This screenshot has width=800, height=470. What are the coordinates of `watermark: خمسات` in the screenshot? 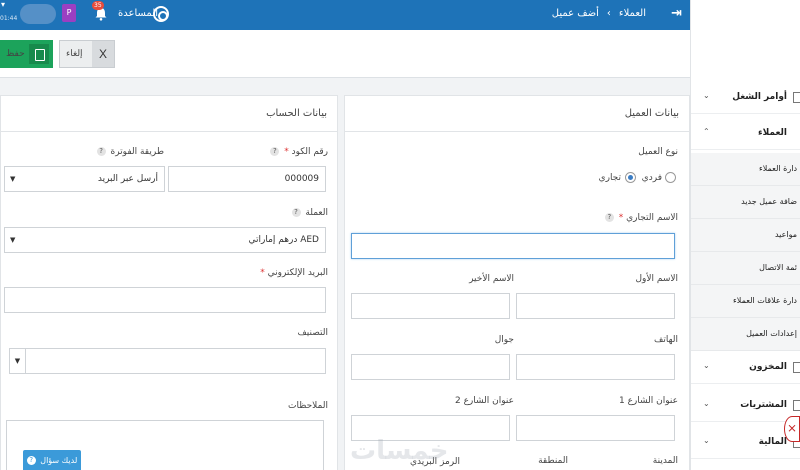 It's located at (399, 451).